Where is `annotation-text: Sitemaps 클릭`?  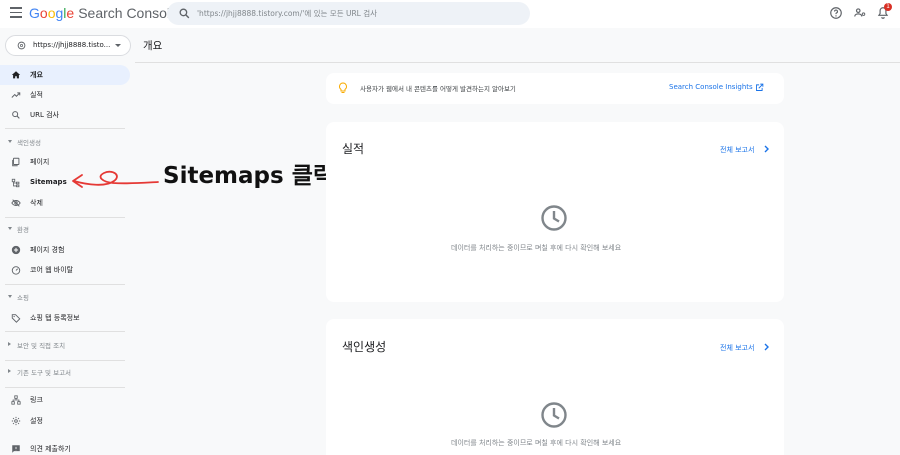 annotation-text: Sitemaps 클릭 is located at coordinates (249, 176).